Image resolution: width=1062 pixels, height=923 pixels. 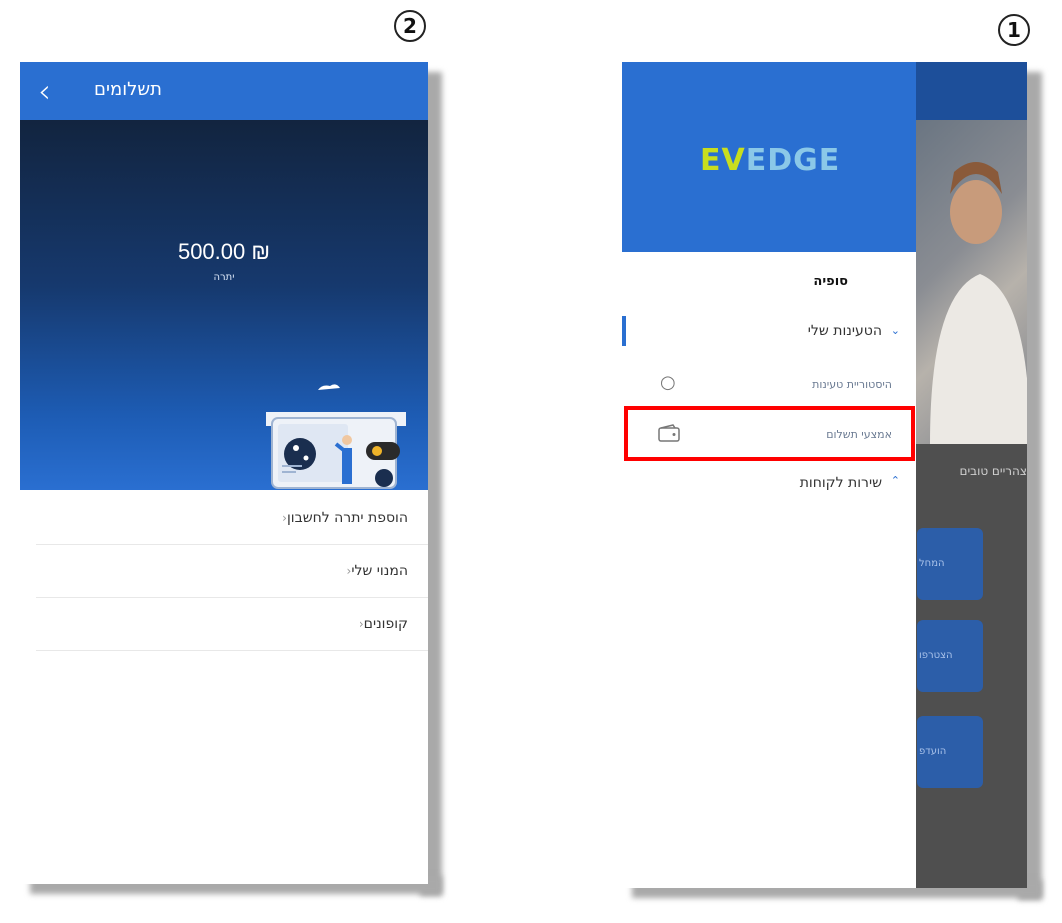 I want to click on circle-icon: ○, so click(x=668, y=382).